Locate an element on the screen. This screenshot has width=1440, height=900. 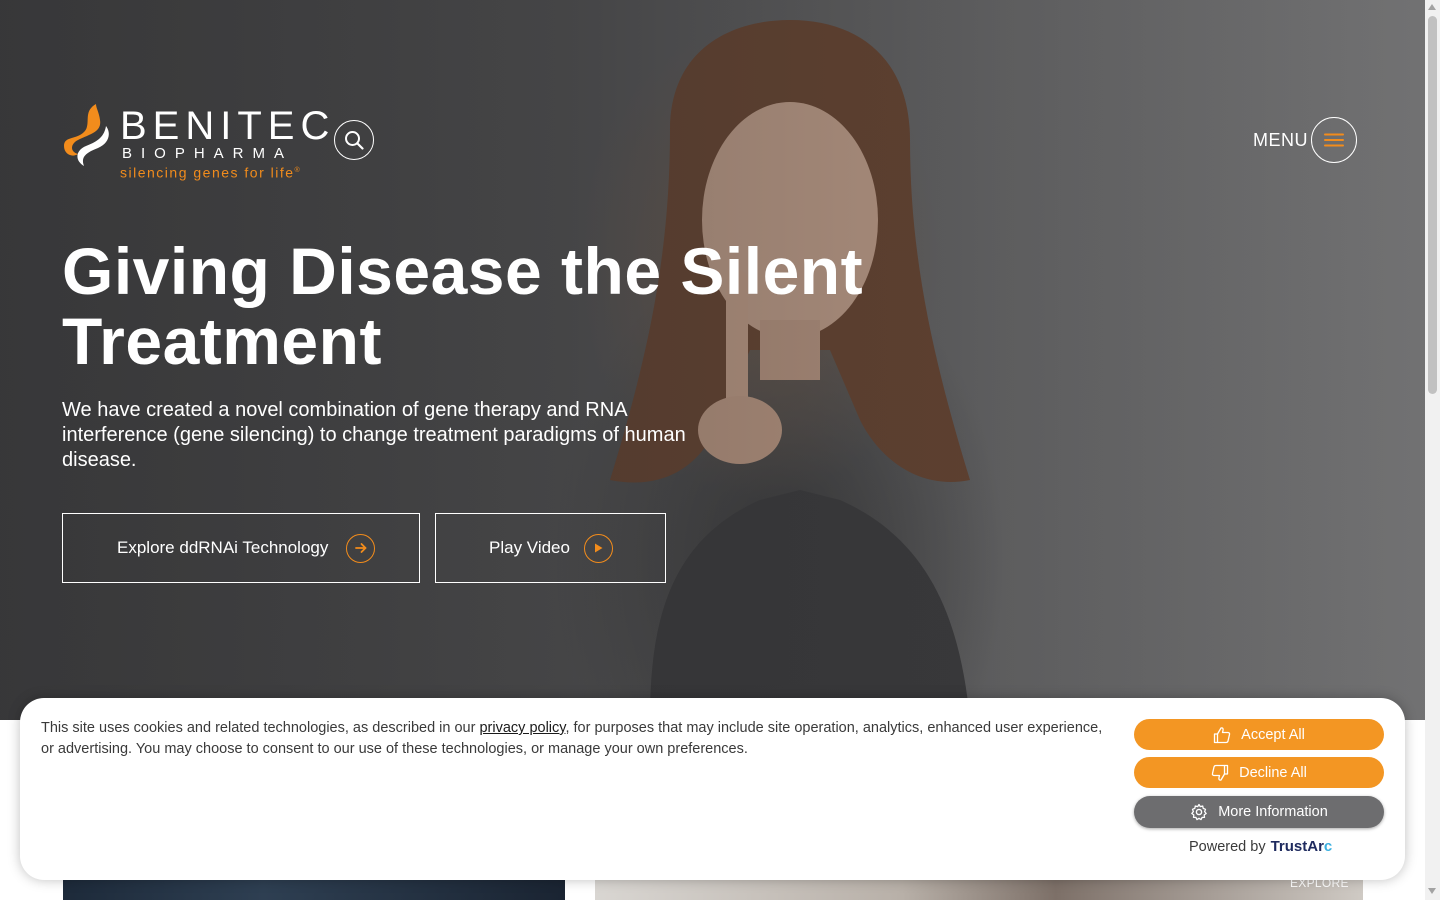
logo-flame-icon is located at coordinates (86, 135).